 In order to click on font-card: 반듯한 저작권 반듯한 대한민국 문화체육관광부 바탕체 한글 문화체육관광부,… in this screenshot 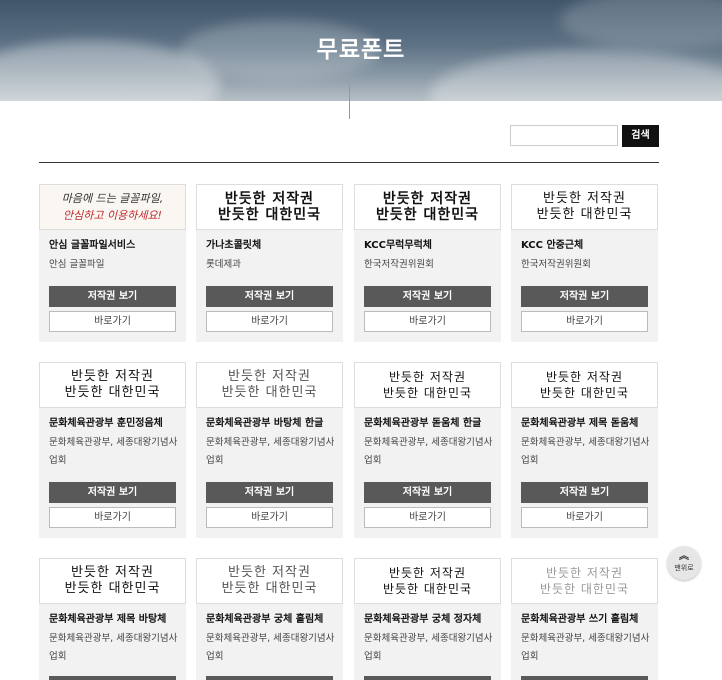, I will do `click(269, 450)`.